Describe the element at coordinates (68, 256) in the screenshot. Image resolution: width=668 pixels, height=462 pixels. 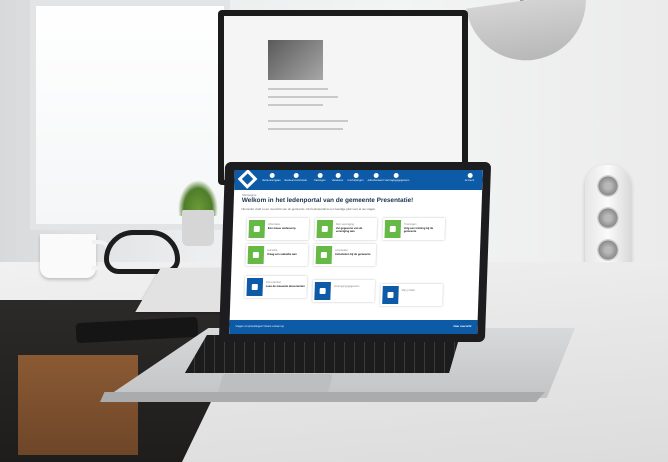
I see `coffee-mug` at that location.